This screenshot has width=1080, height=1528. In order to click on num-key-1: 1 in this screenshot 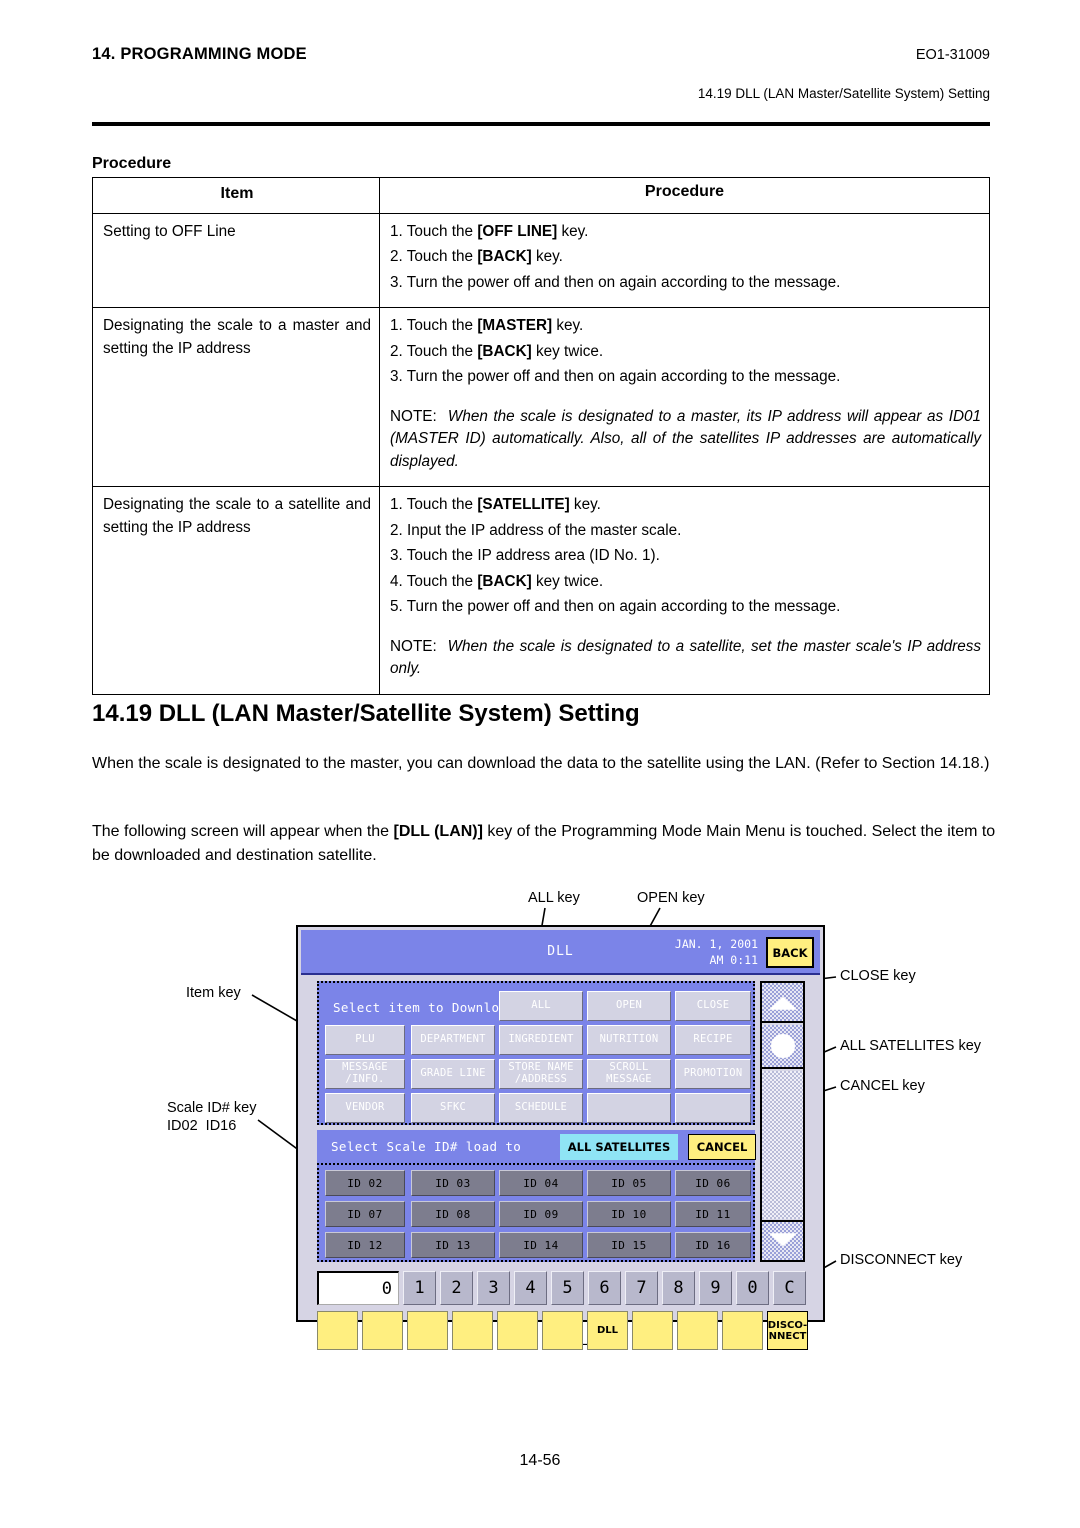, I will do `click(419, 1288)`.